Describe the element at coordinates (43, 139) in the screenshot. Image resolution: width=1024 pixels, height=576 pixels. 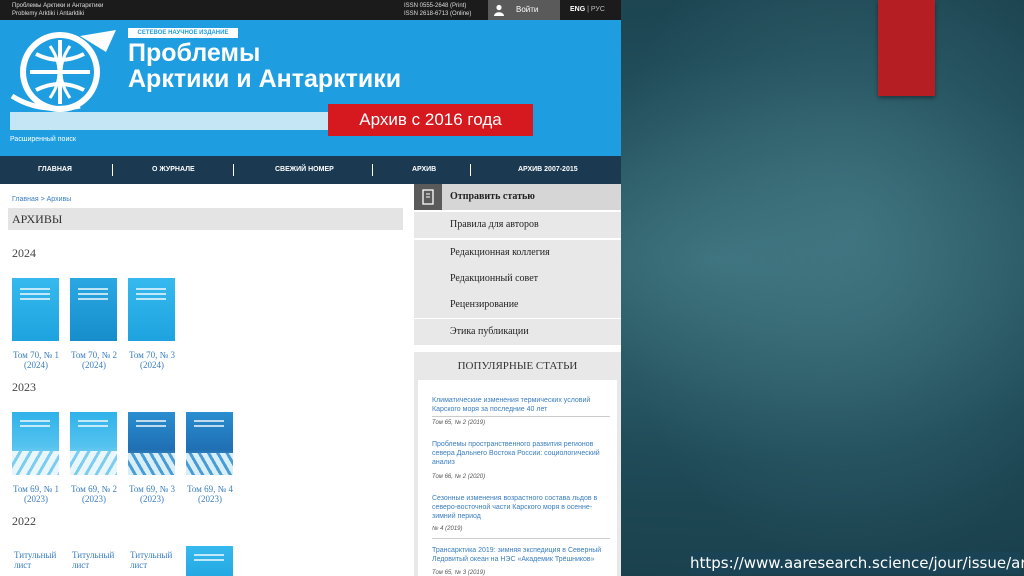
I see `advanced-search-link: Расширенный поиск` at that location.